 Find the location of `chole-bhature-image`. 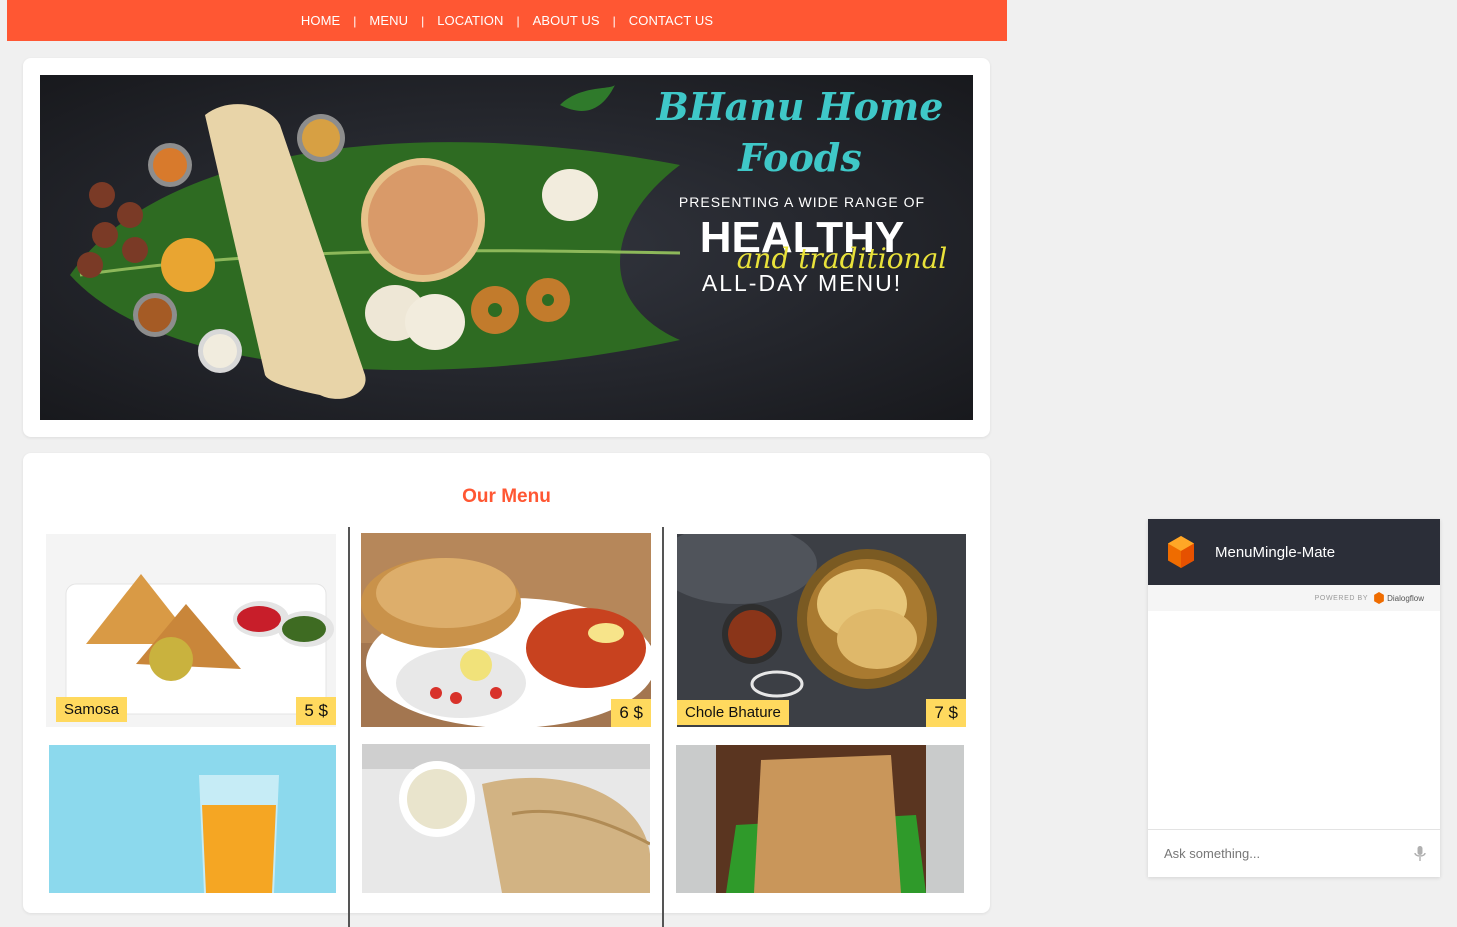

chole-bhature-image is located at coordinates (821, 630).